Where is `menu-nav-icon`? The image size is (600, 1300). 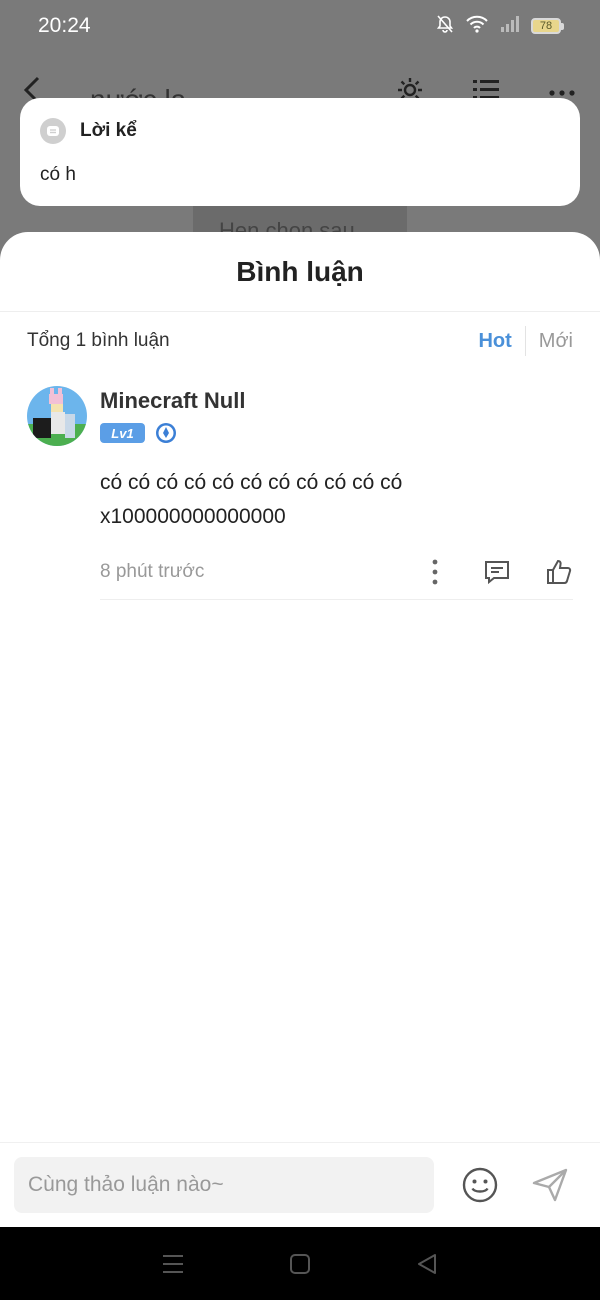
menu-nav-icon is located at coordinates (173, 1264).